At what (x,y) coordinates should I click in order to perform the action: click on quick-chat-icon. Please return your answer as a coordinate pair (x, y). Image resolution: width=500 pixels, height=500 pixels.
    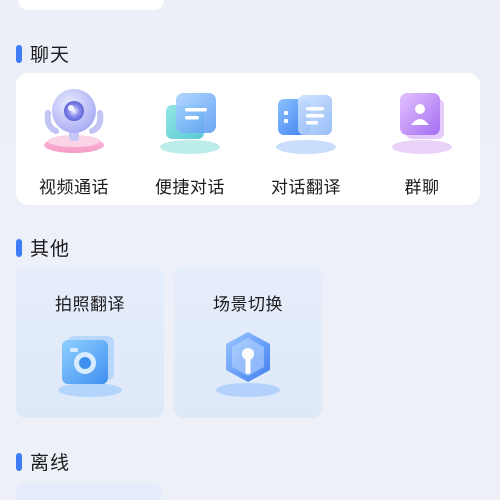
    Looking at the image, I should click on (190, 121).